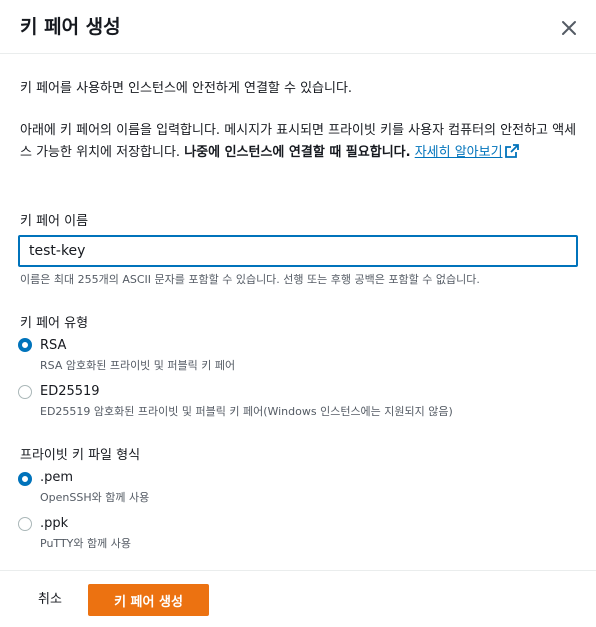 The width and height of the screenshot is (596, 627). I want to click on close-icon, so click(569, 28).